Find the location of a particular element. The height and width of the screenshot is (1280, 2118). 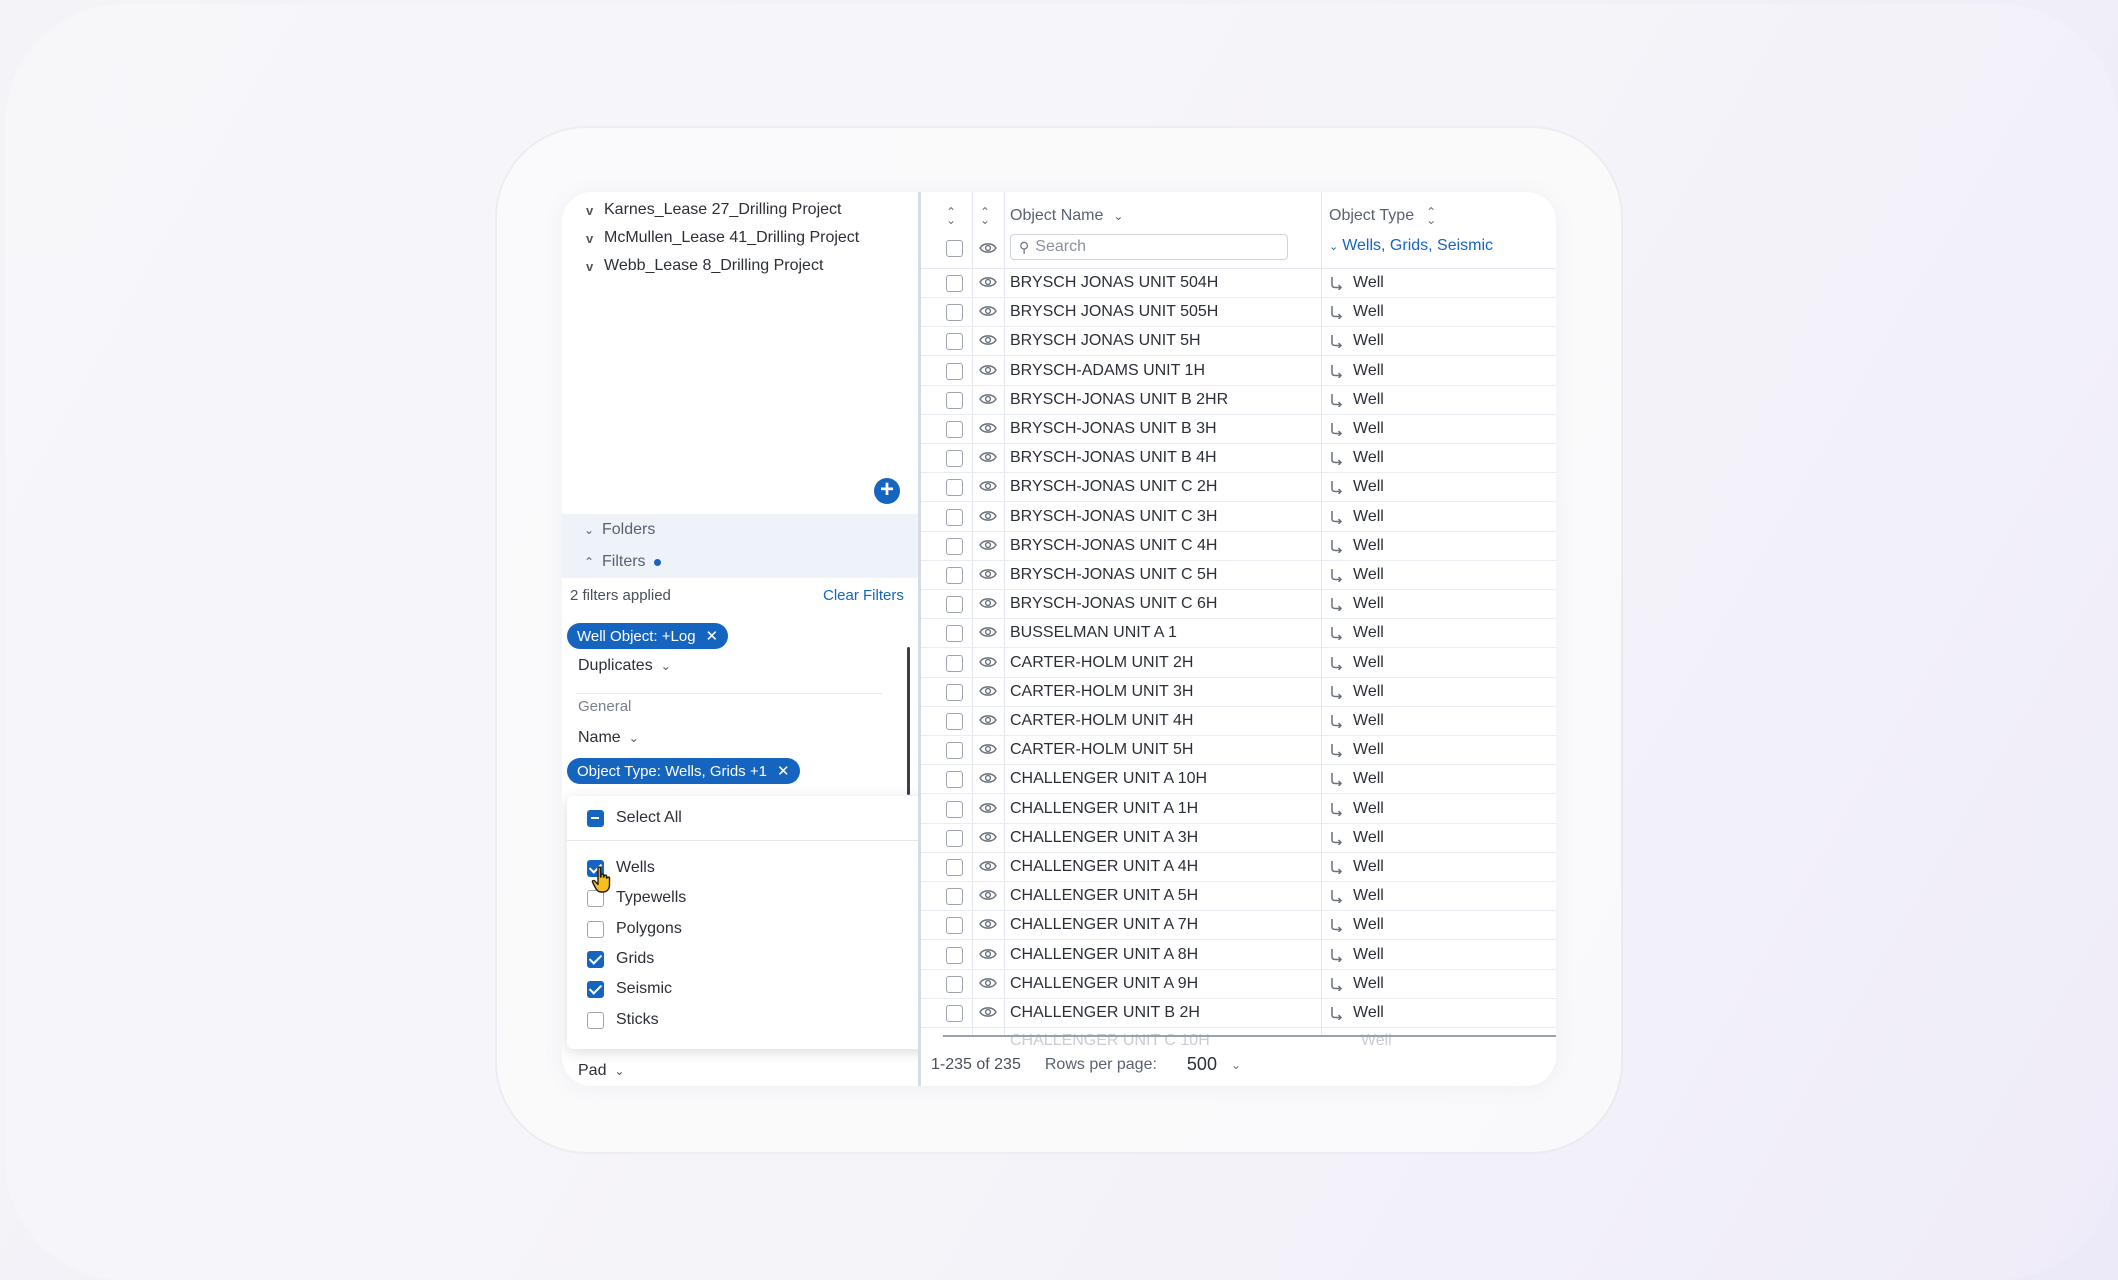

chevron-down-icon: ⌄ is located at coordinates (1236, 1065).